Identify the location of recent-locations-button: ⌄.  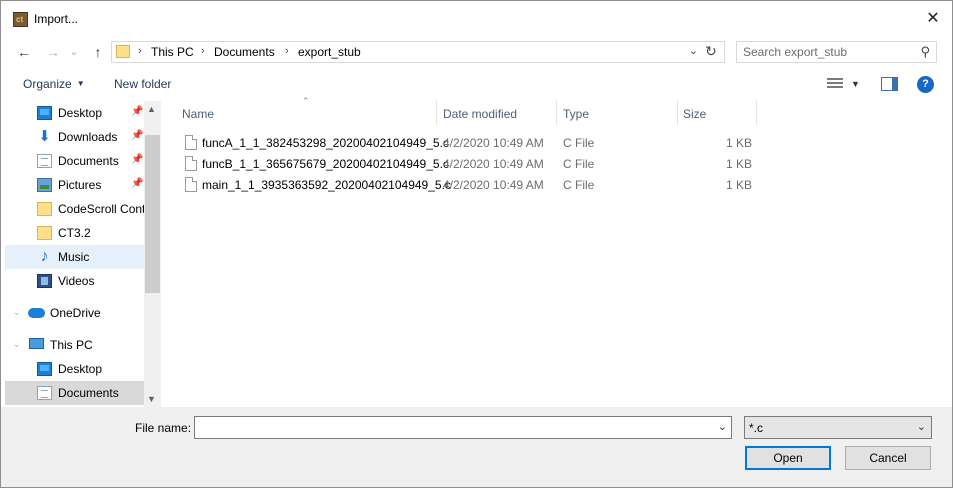
(74, 52).